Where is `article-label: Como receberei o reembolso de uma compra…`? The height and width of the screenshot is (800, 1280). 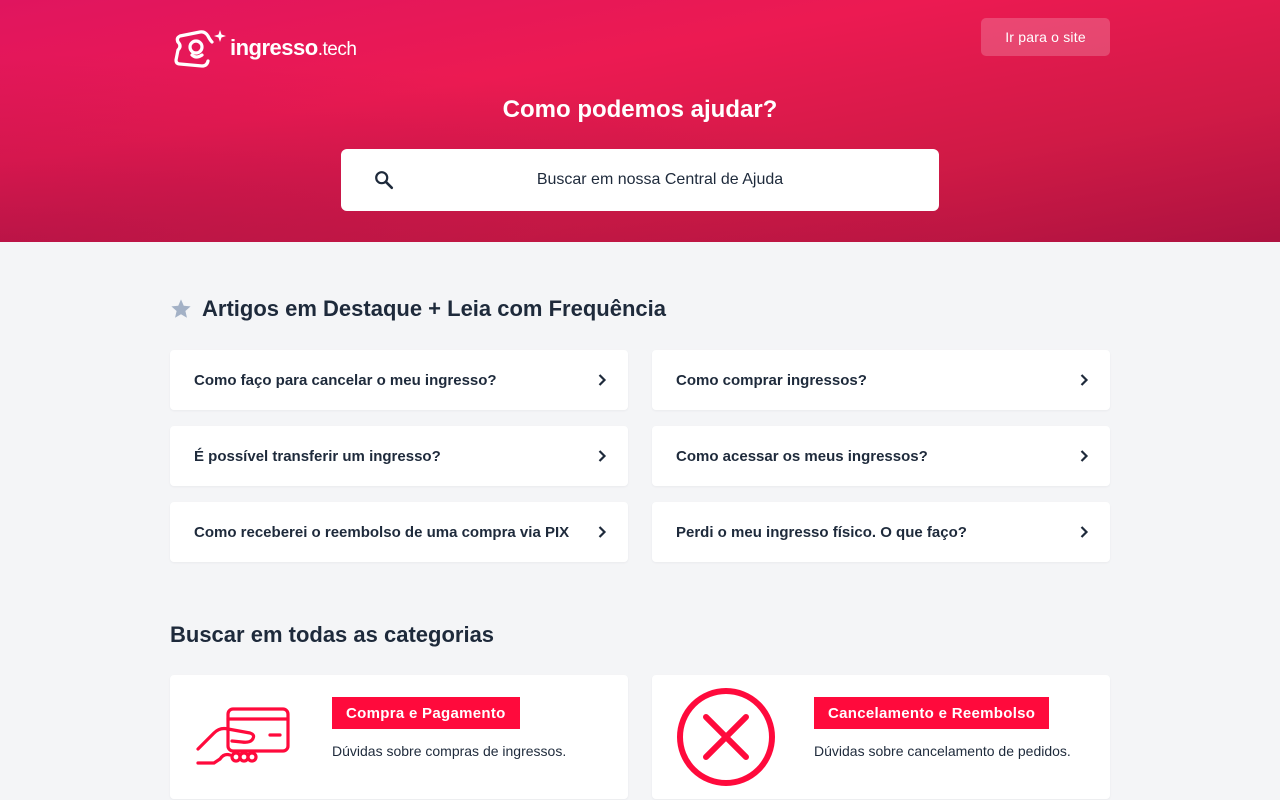
article-label: Como receberei o reembolso de uma compra… is located at coordinates (382, 532).